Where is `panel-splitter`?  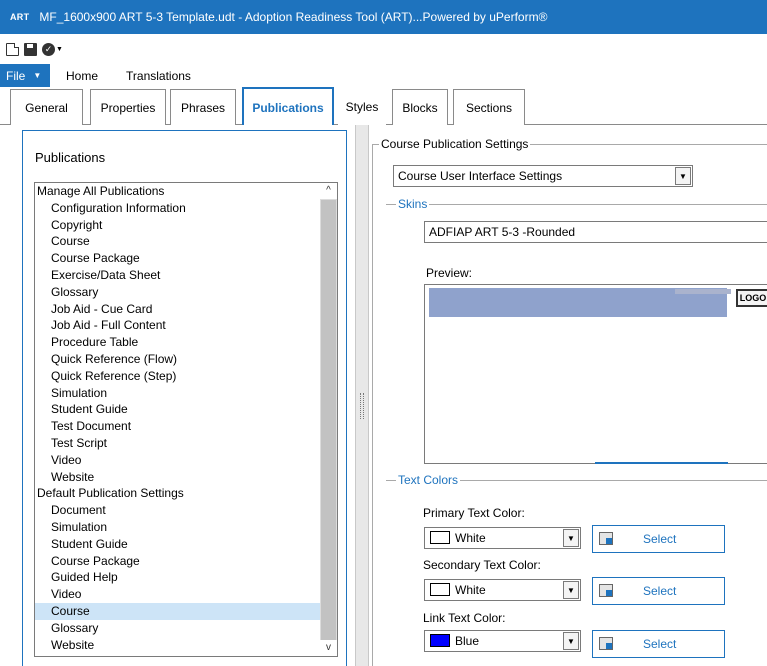
panel-splitter is located at coordinates (362, 395).